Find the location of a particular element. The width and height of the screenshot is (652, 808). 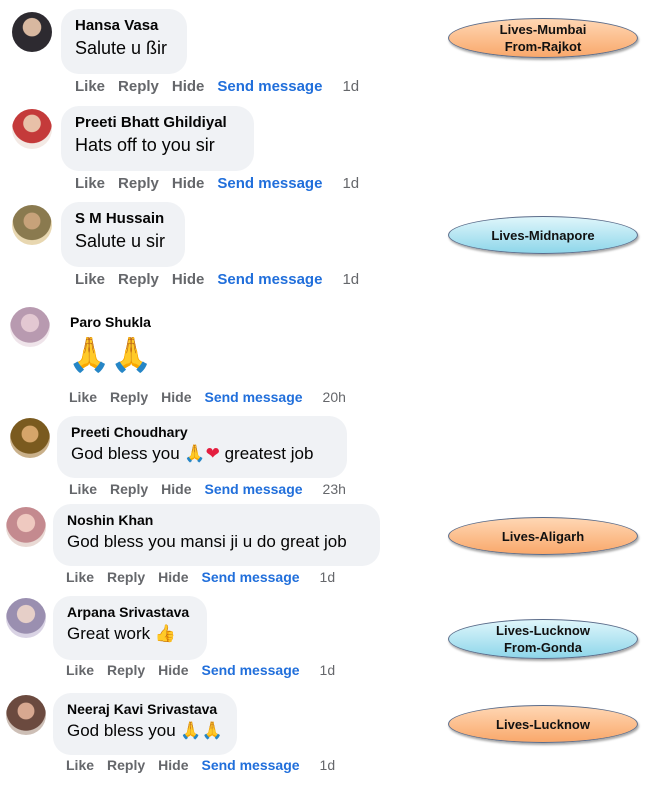

comment-author: Paro Shukla is located at coordinates (110, 322).